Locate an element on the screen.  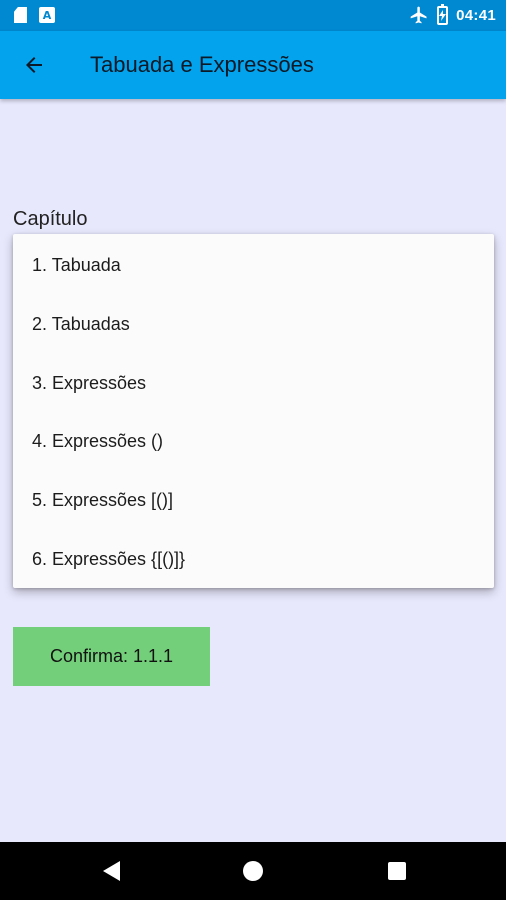
back-triangle-icon is located at coordinates (111, 871).